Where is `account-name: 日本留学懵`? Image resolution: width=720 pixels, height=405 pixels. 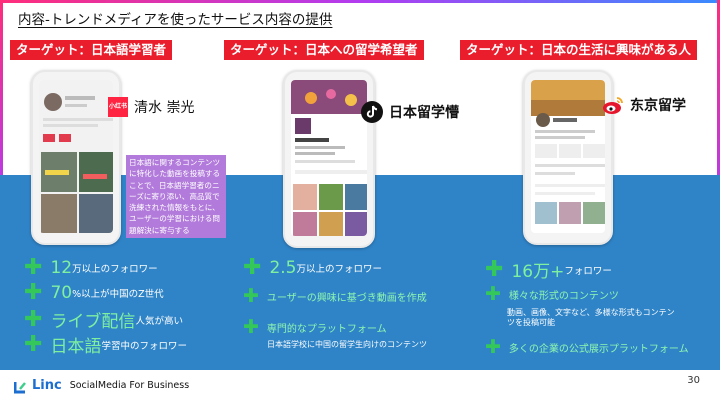
account-name: 日本留学懵 is located at coordinates (424, 113).